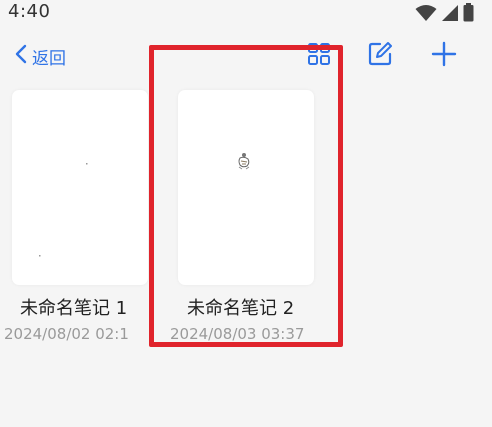 This screenshot has height=427, width=492. I want to click on new-note-button, so click(380, 56).